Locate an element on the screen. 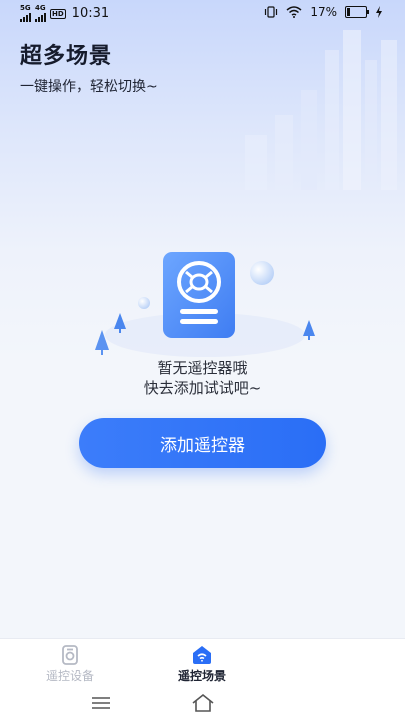 Image resolution: width=405 pixels, height=720 pixels. vibrate-icon is located at coordinates (271, 12).